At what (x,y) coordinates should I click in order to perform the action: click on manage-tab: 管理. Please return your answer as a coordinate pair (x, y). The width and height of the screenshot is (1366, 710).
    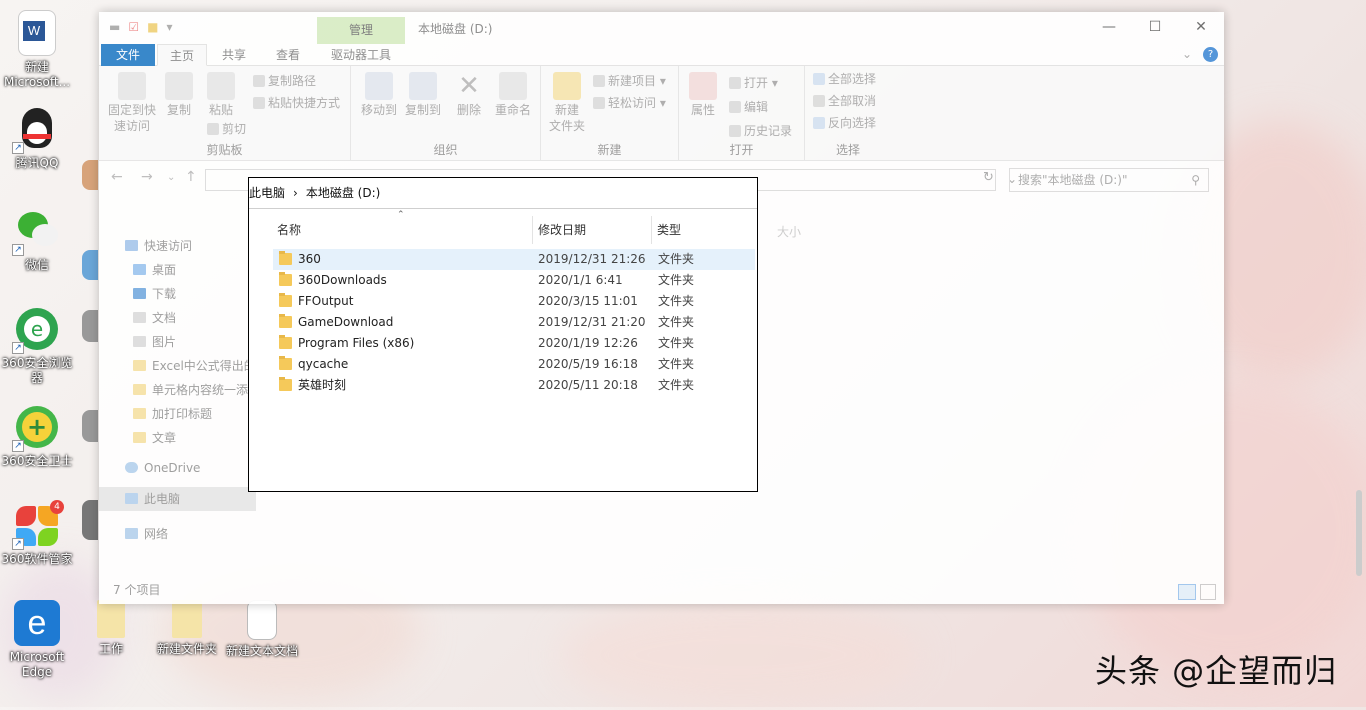
    Looking at the image, I should click on (361, 30).